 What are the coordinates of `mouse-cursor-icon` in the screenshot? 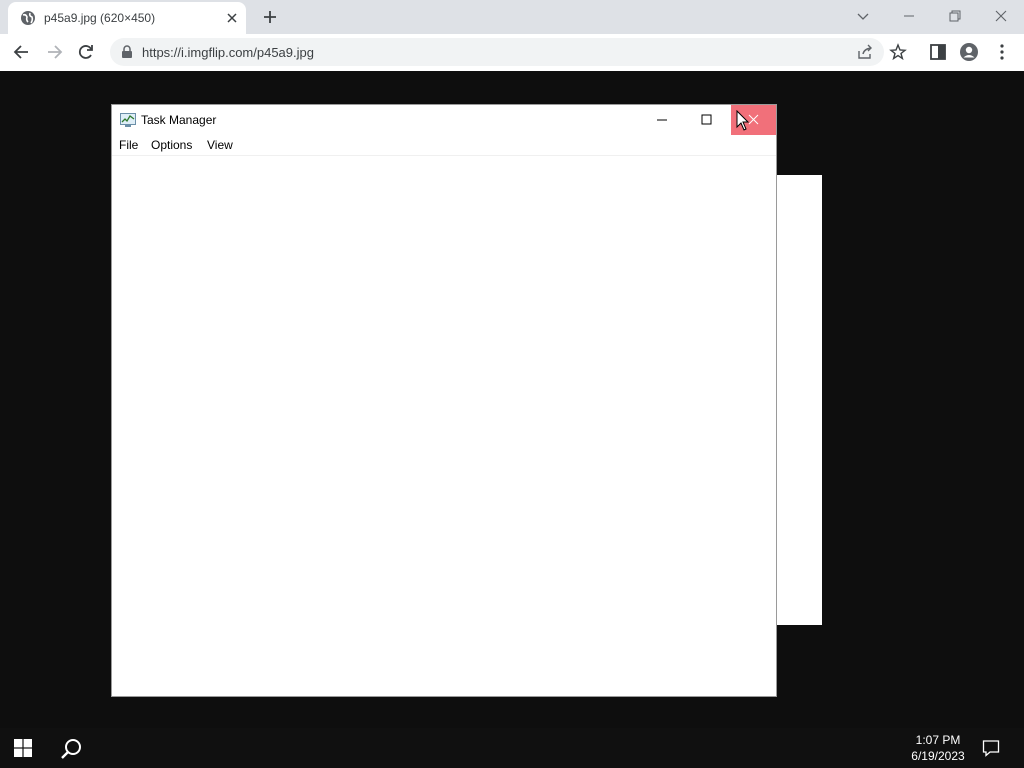 It's located at (743, 120).